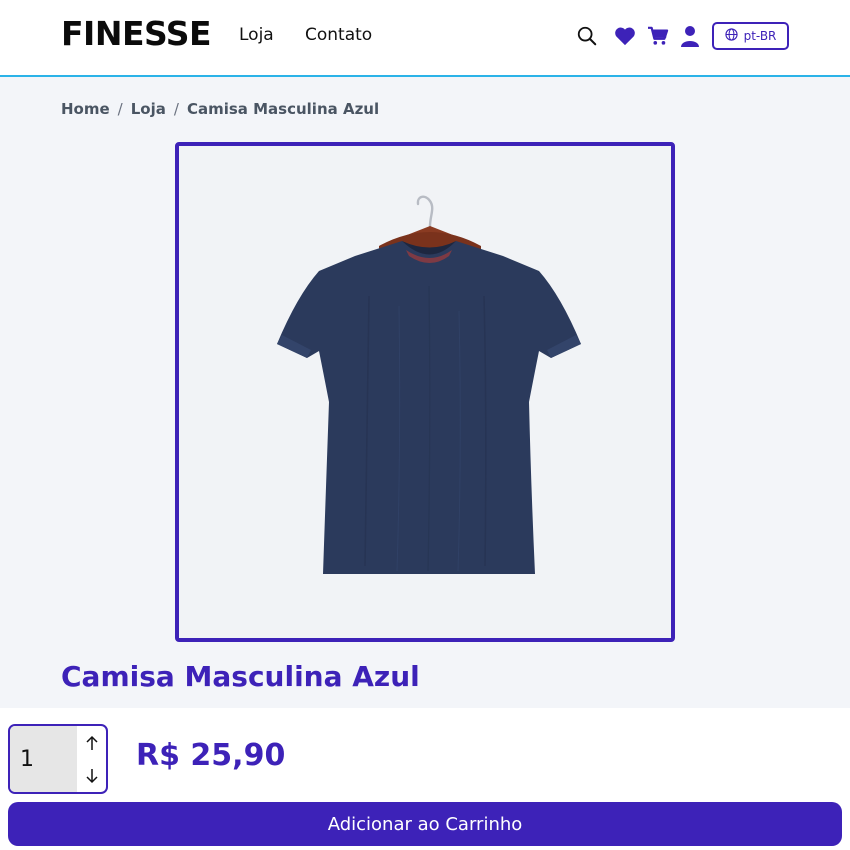  What do you see at coordinates (338, 35) in the screenshot?
I see `nav-link-contato: Contato` at bounding box center [338, 35].